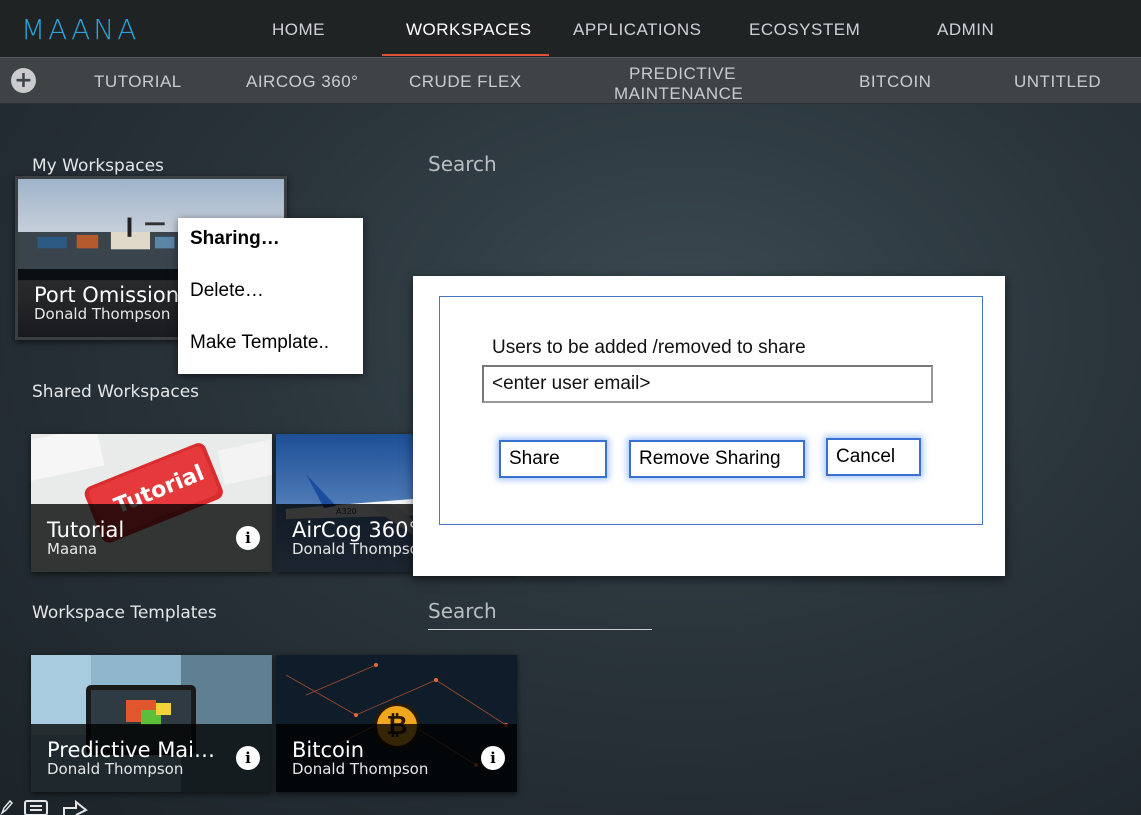  What do you see at coordinates (637, 30) in the screenshot?
I see `nav-applications: APPLICATIONS` at bounding box center [637, 30].